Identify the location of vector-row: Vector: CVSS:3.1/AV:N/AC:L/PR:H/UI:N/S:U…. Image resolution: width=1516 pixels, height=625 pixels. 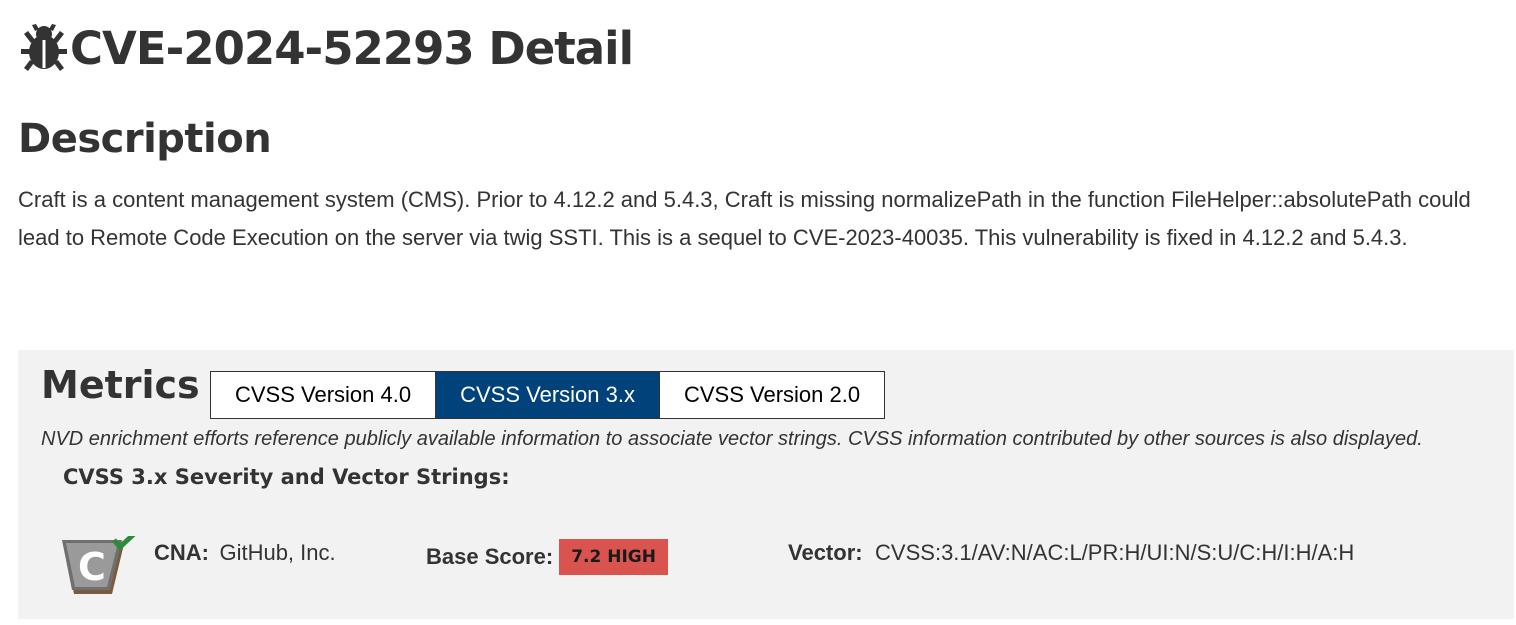
(1071, 553).